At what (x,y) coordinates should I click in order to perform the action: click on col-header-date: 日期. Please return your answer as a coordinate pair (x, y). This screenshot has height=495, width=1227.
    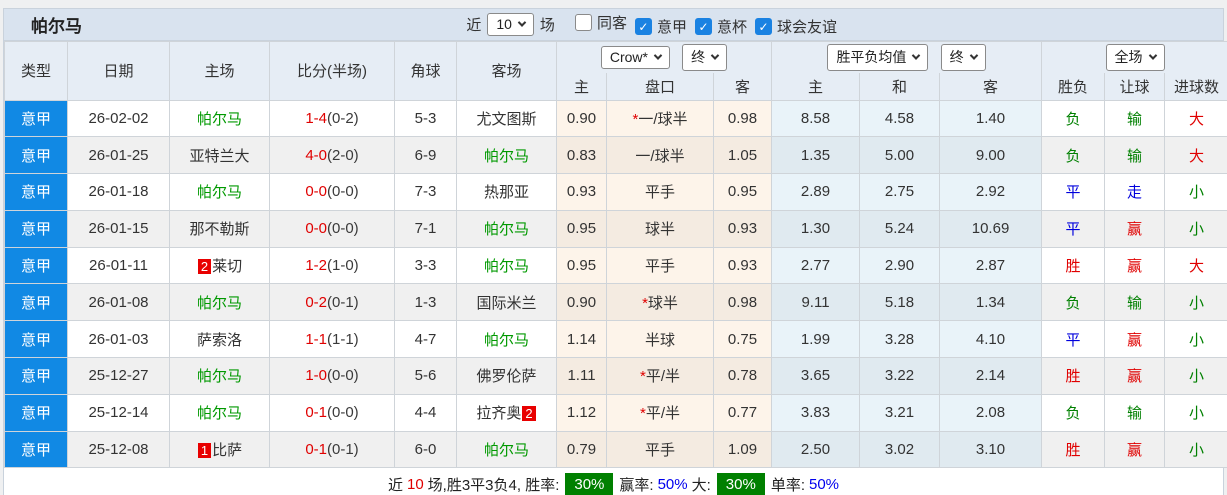
    Looking at the image, I should click on (118, 71).